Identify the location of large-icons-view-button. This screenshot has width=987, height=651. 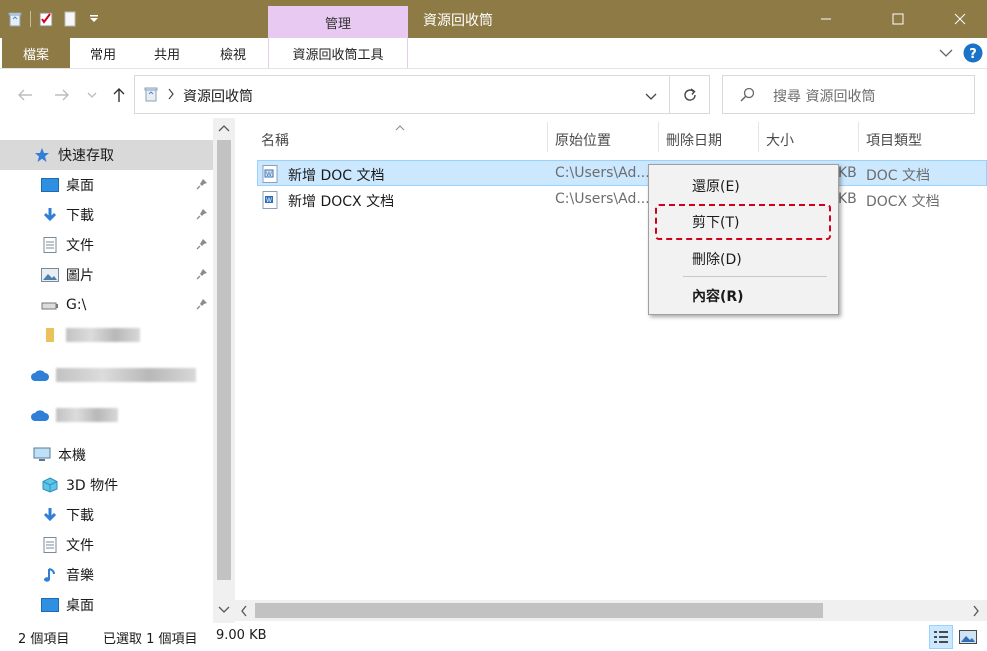
(968, 637).